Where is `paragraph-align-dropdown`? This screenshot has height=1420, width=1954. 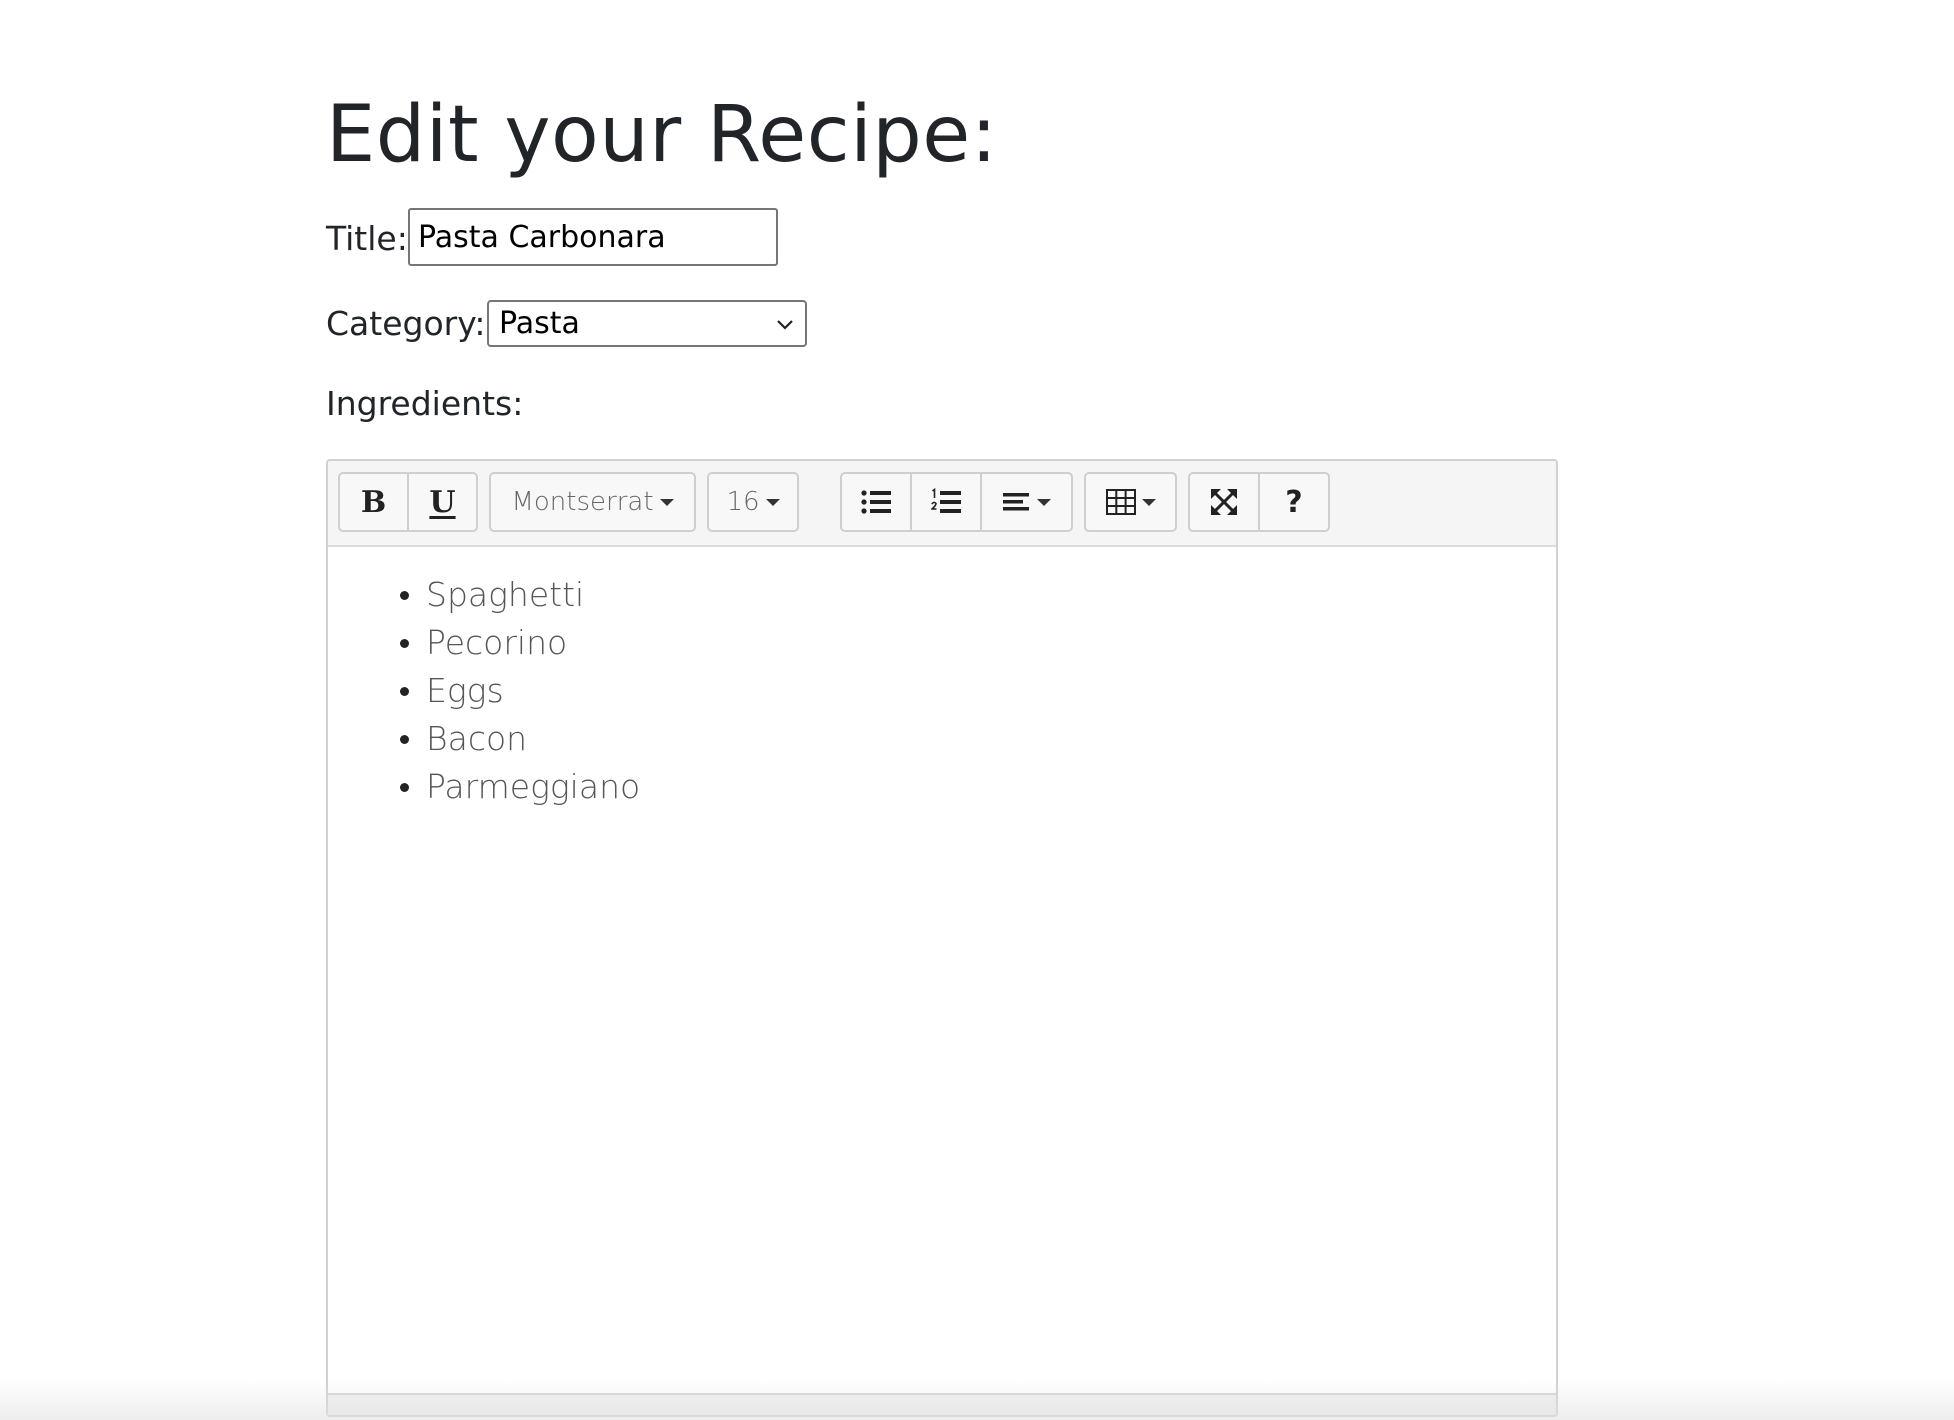
paragraph-align-dropdown is located at coordinates (1026, 502).